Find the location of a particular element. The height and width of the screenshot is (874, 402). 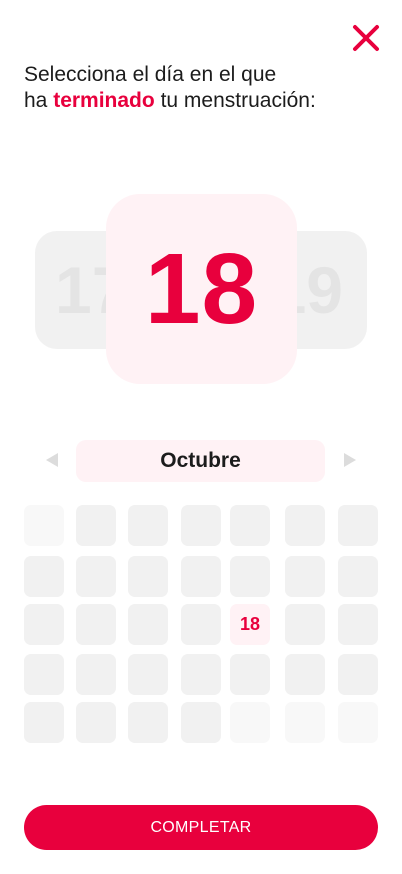

triangle-left-icon is located at coordinates (52, 460).